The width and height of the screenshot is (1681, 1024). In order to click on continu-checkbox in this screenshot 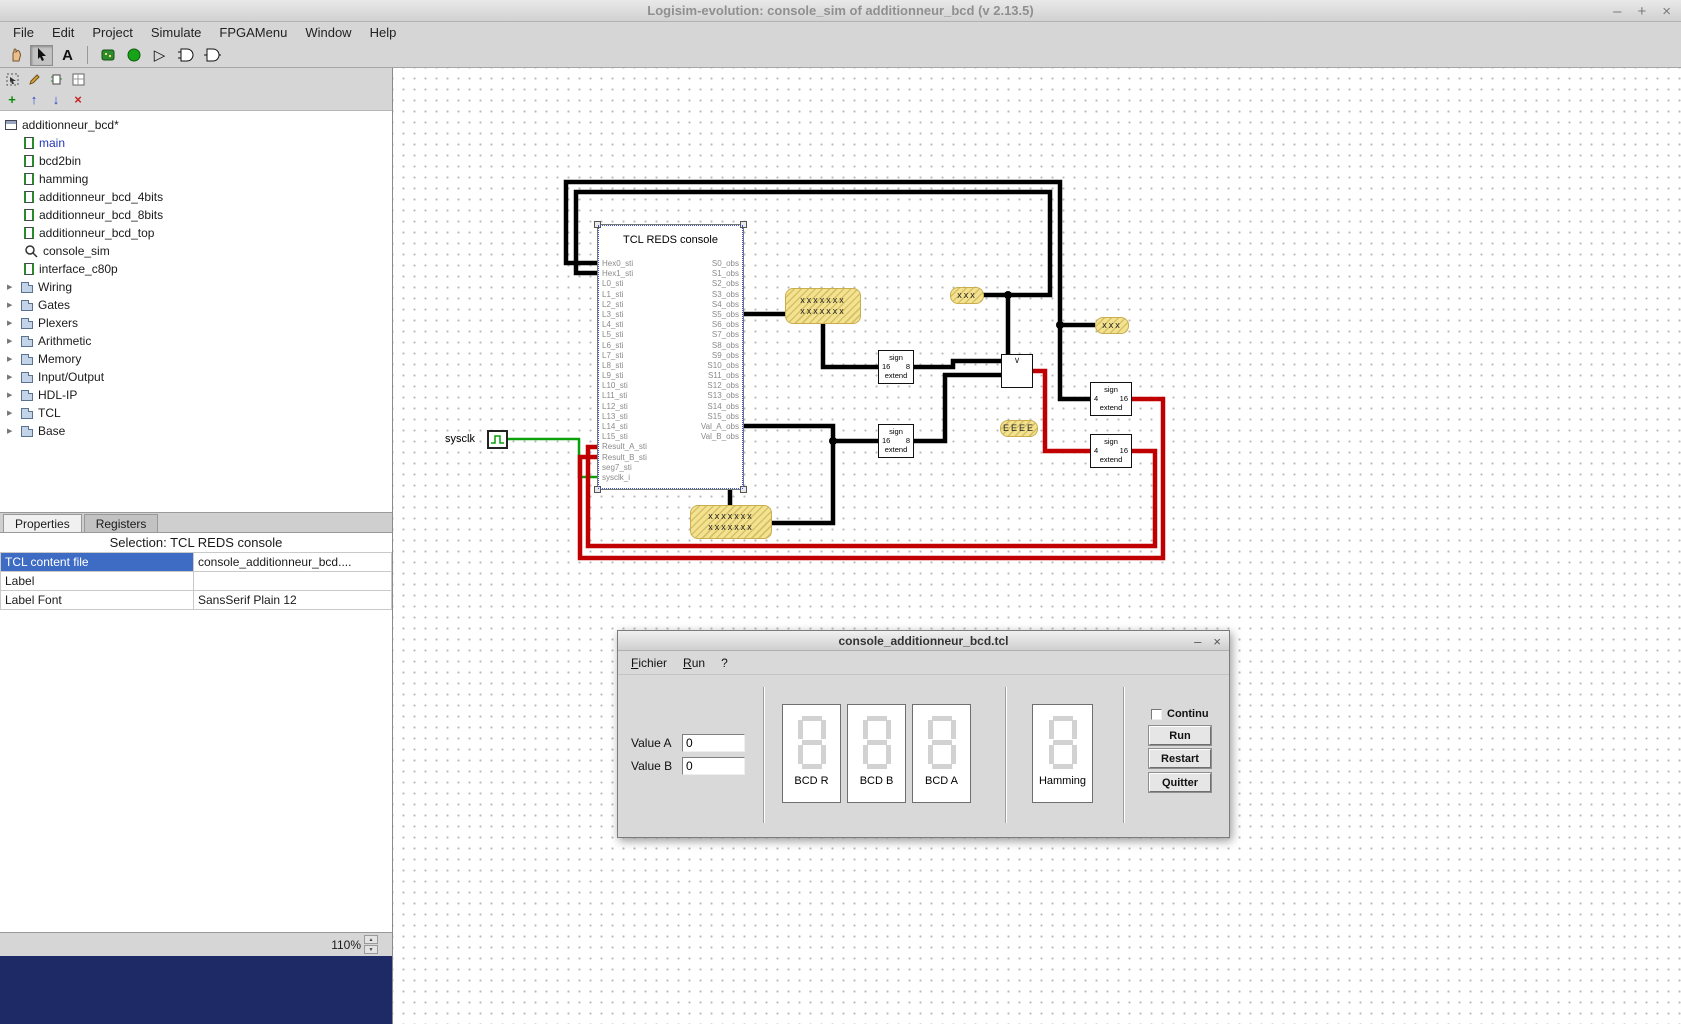, I will do `click(1156, 714)`.